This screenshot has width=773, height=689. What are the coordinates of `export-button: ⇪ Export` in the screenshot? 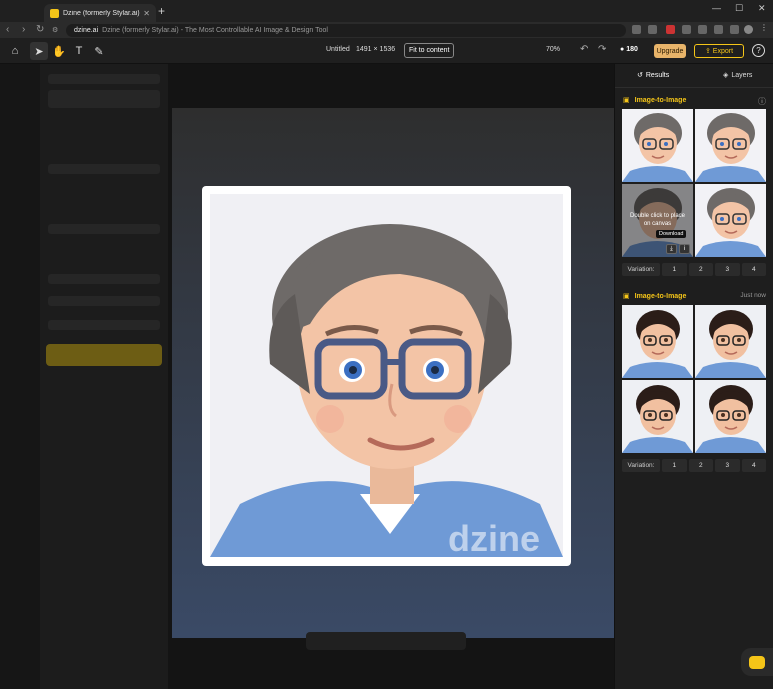 It's located at (719, 51).